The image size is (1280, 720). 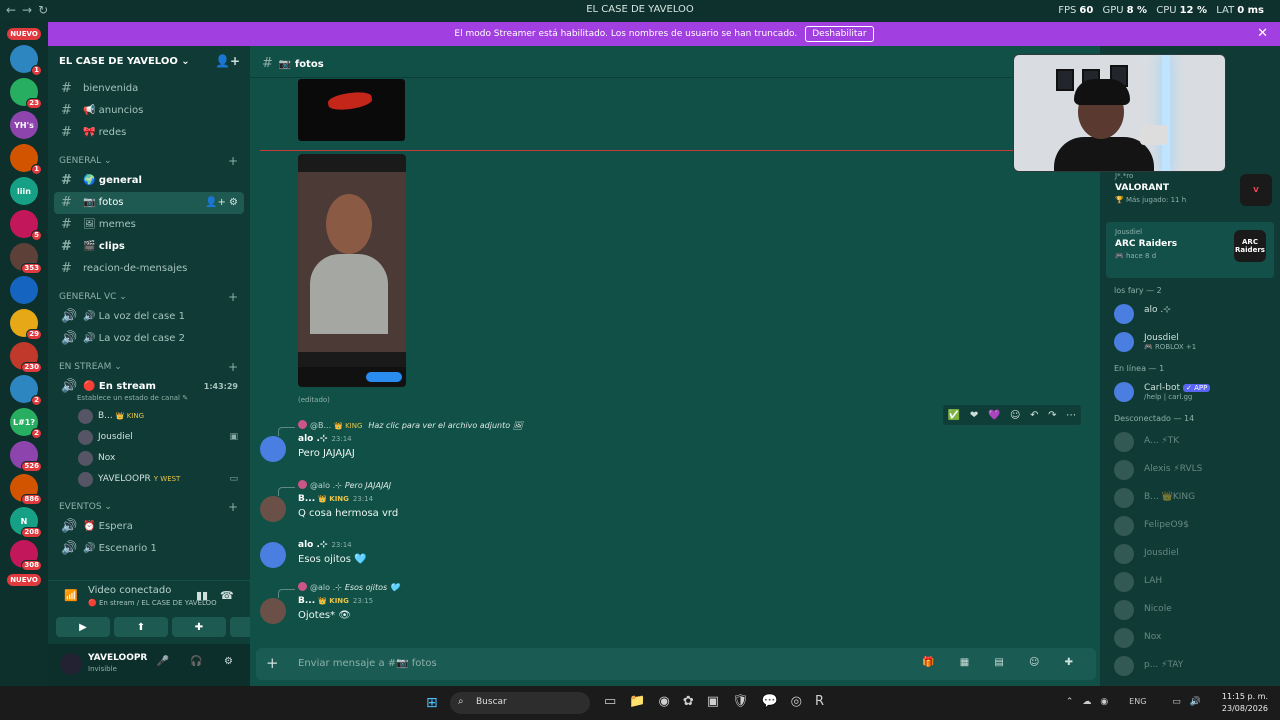 I want to click on server-icon, so click(x=24, y=290).